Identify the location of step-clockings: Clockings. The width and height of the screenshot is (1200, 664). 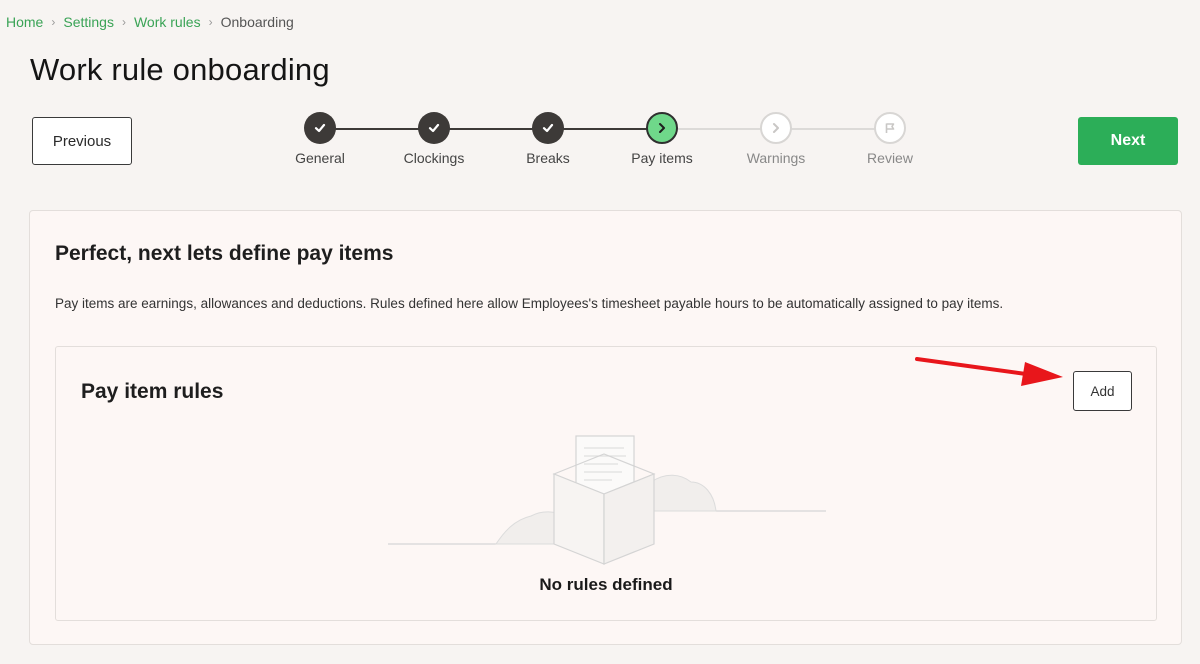
(434, 139).